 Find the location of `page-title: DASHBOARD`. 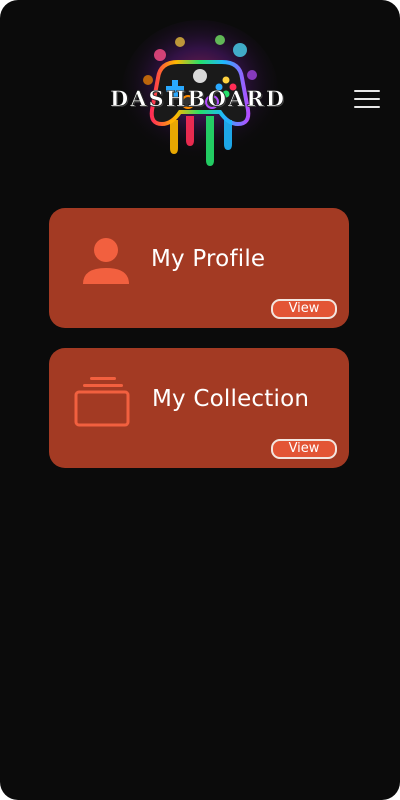

page-title: DASHBOARD is located at coordinates (198, 99).